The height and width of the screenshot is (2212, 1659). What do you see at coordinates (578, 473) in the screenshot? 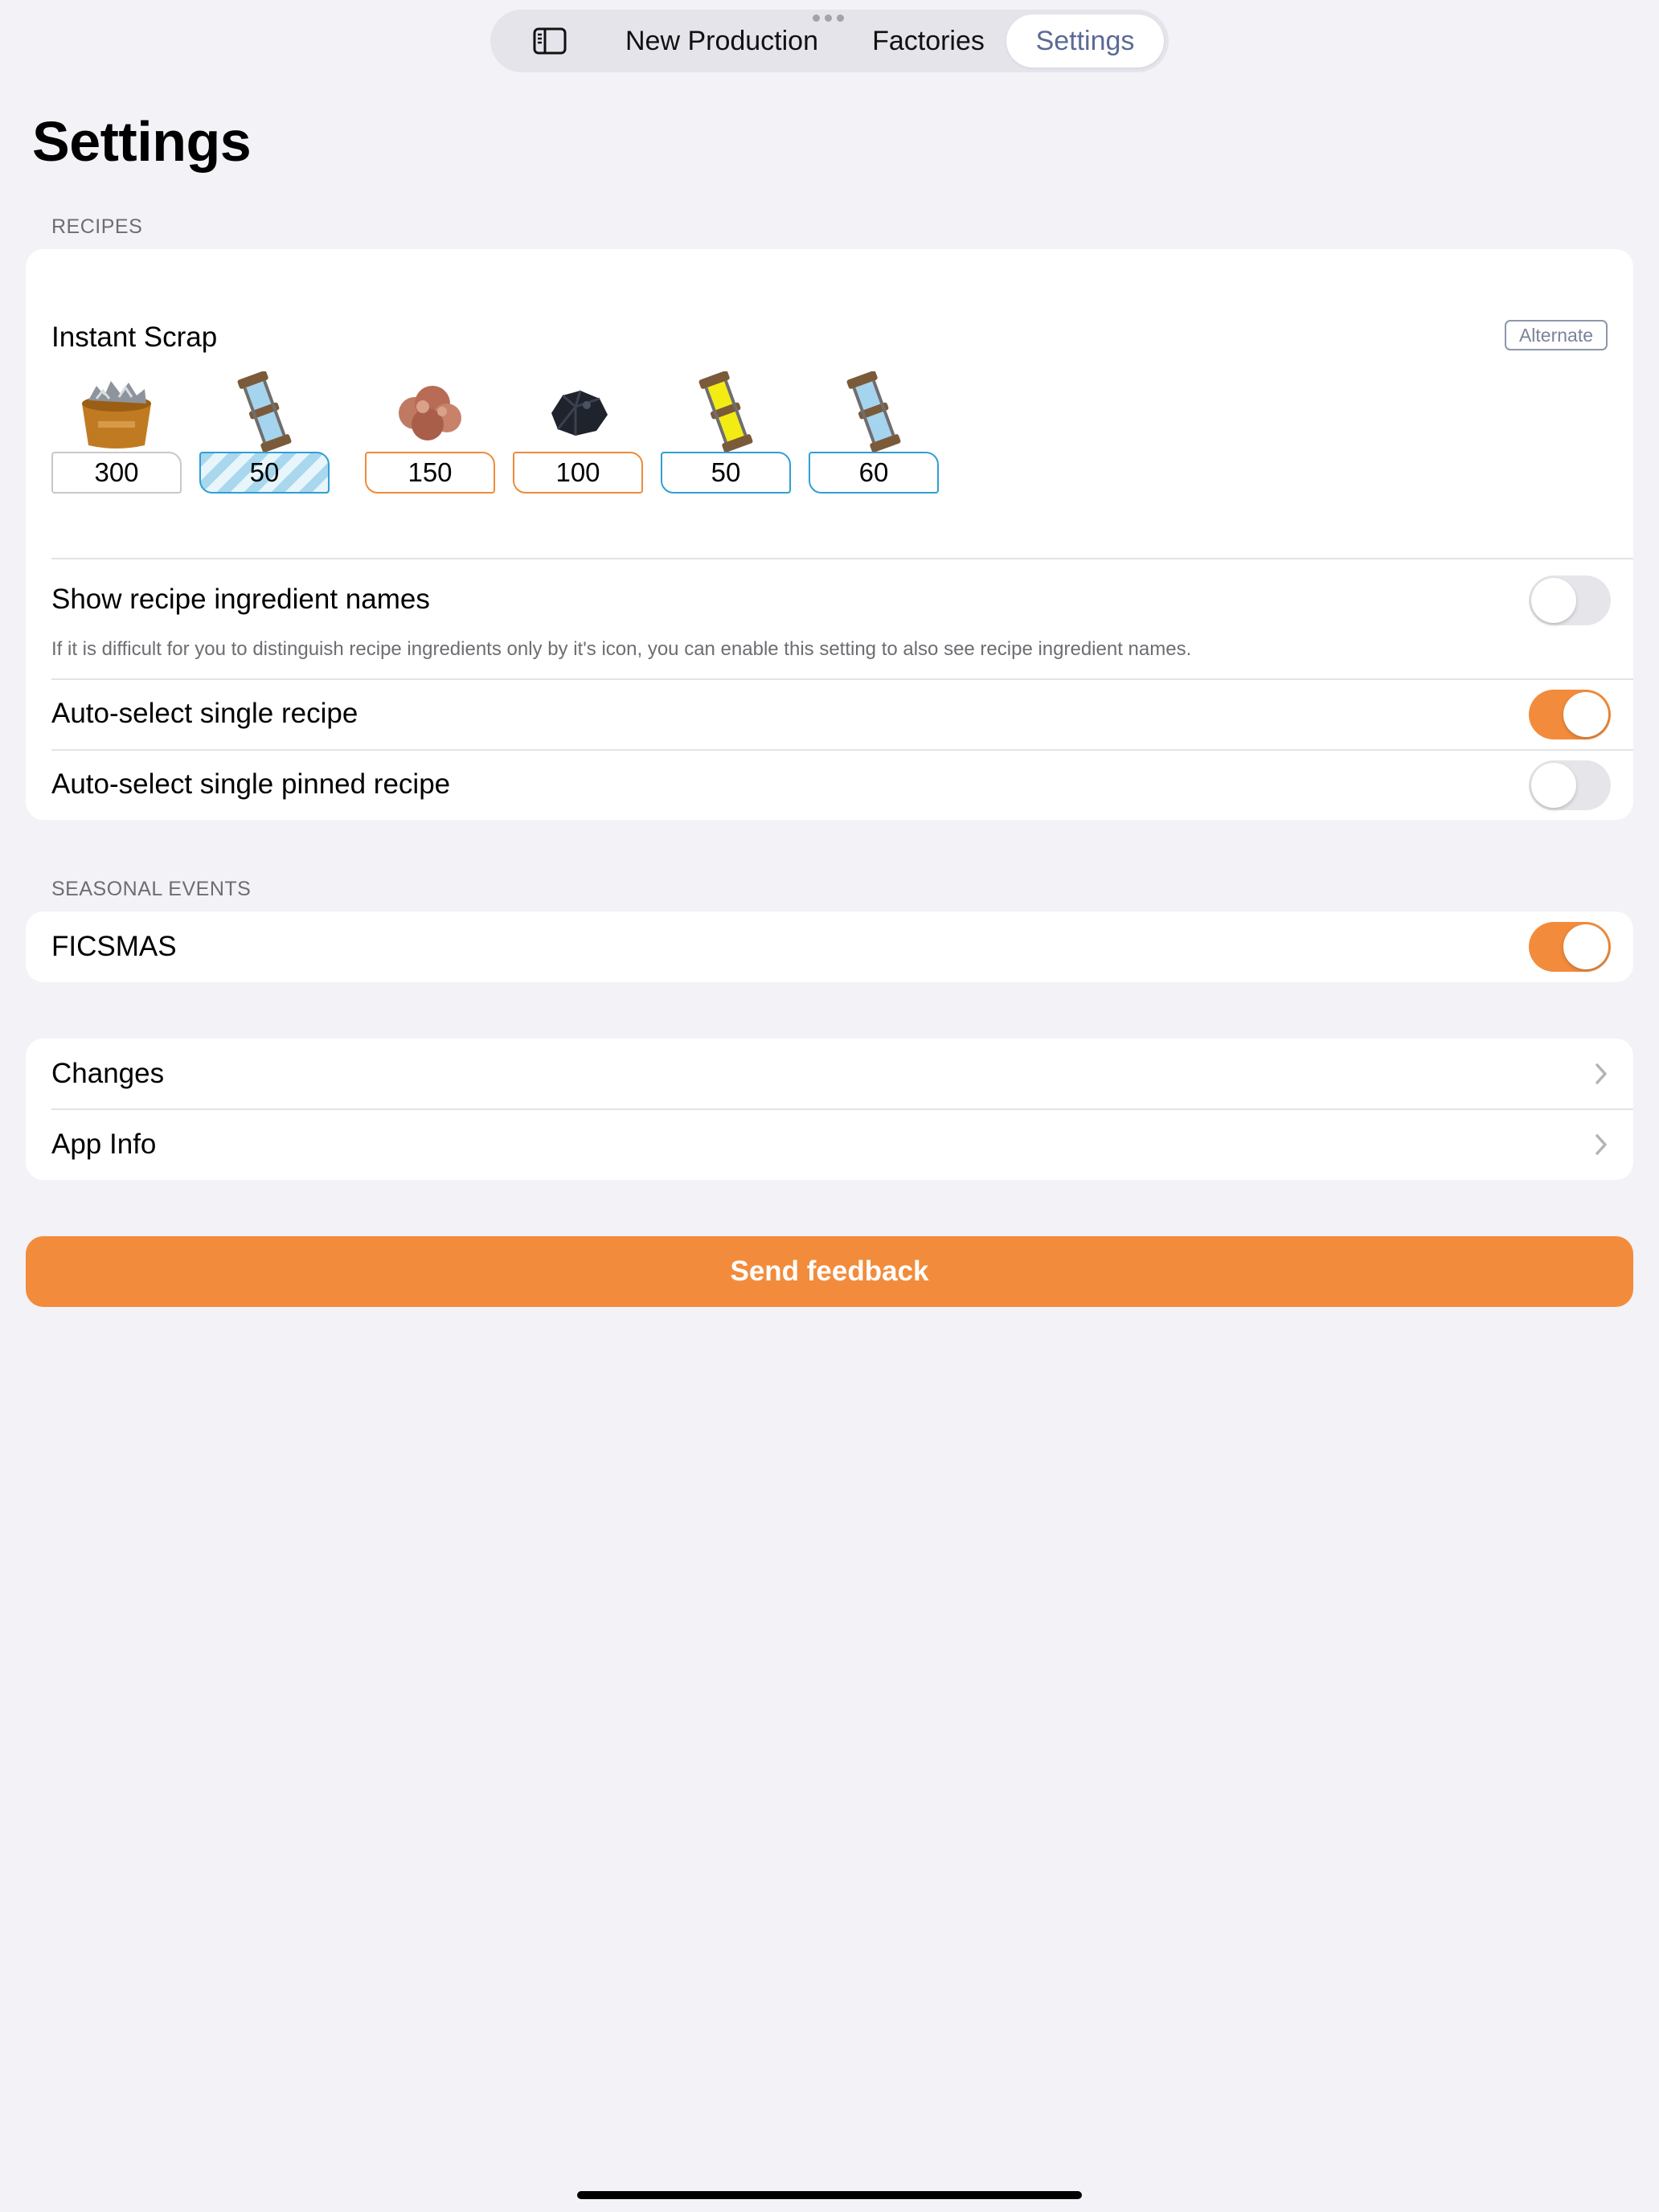
I see `ingredient-amount: 100` at bounding box center [578, 473].